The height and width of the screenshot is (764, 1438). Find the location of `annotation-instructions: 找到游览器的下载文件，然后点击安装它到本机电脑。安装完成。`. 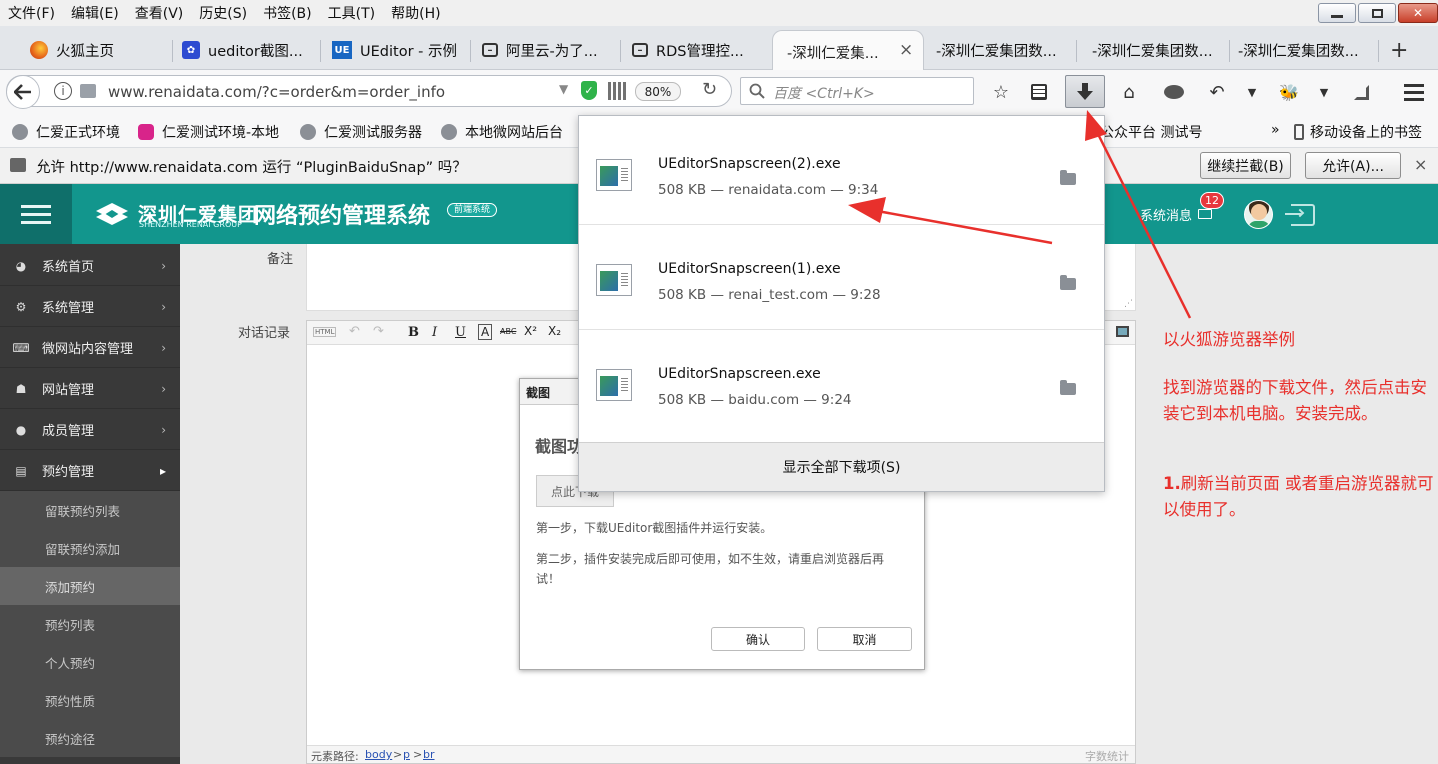

annotation-instructions: 找到游览器的下载文件，然后点击安装它到本机电脑。安装完成。 is located at coordinates (1295, 400).